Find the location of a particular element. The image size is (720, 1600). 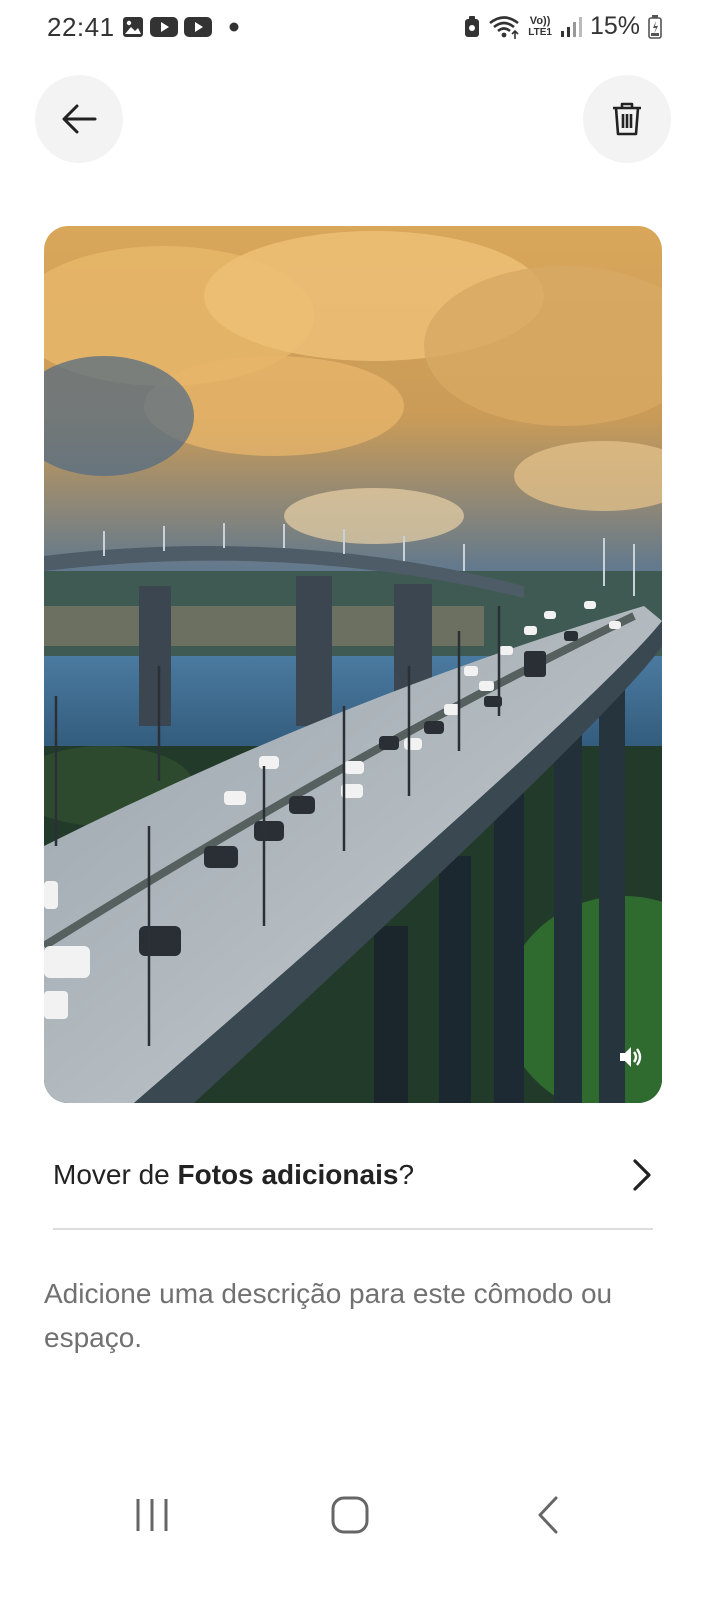

status-time: 22:41 is located at coordinates (81, 27).